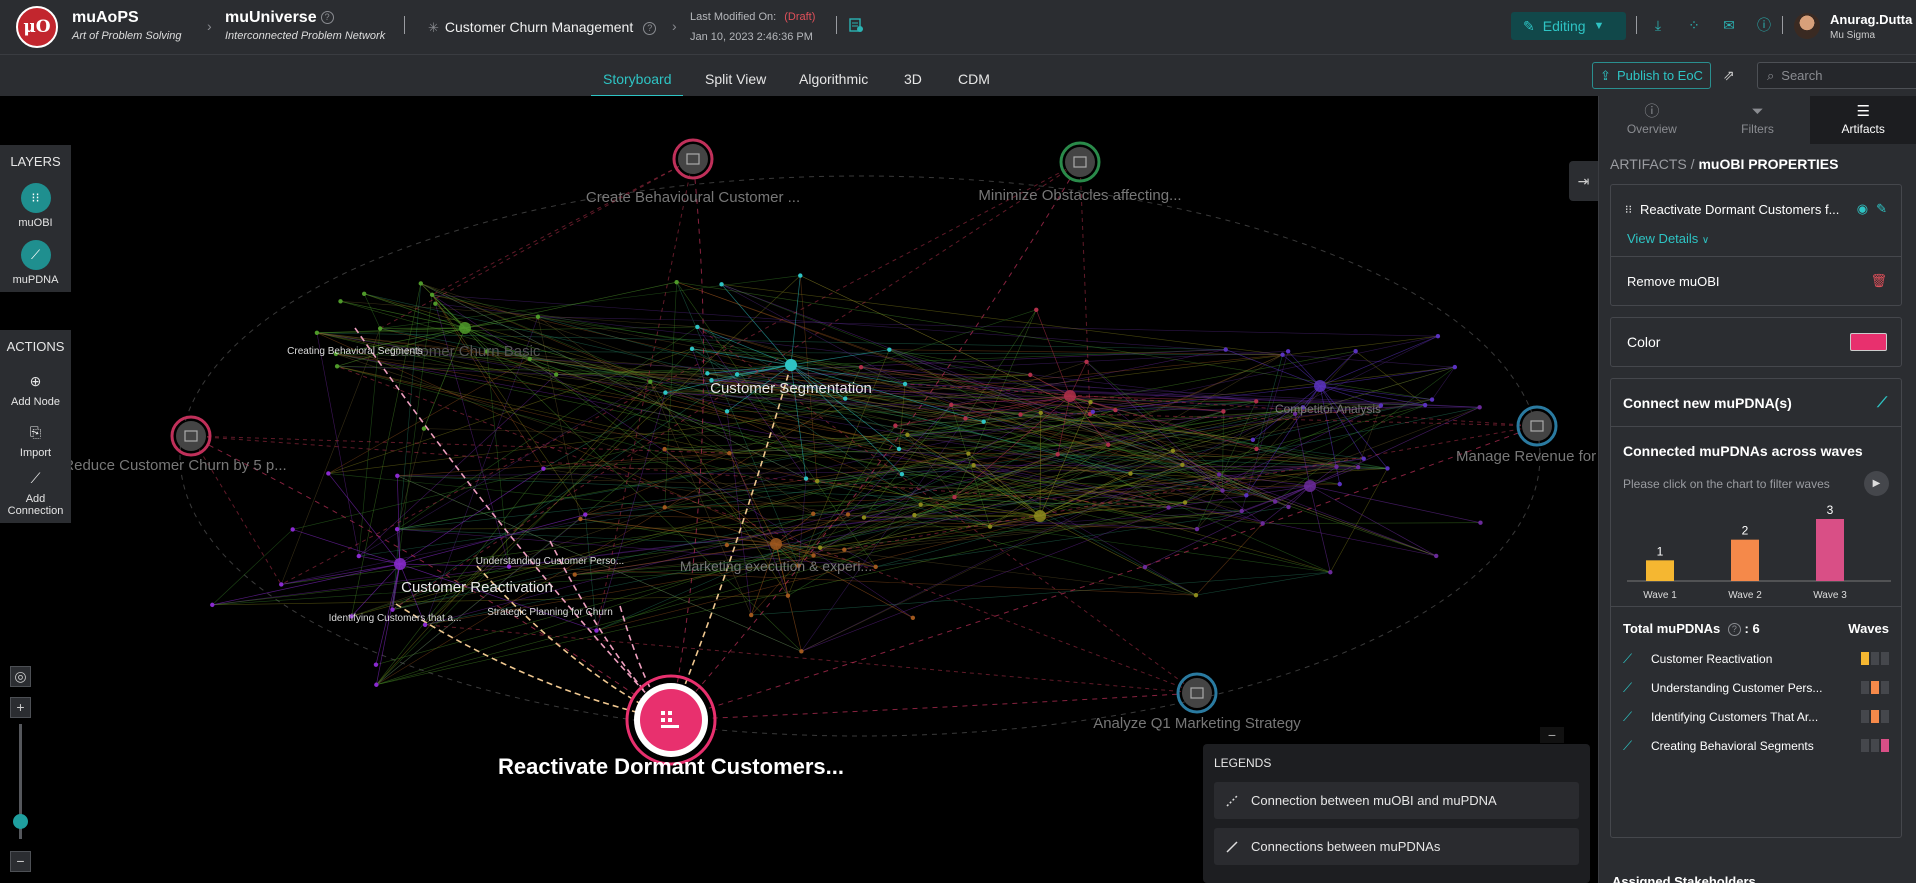 The image size is (1916, 883). Describe the element at coordinates (1764, 25) in the screenshot. I see `help-icon: ⓘ` at that location.